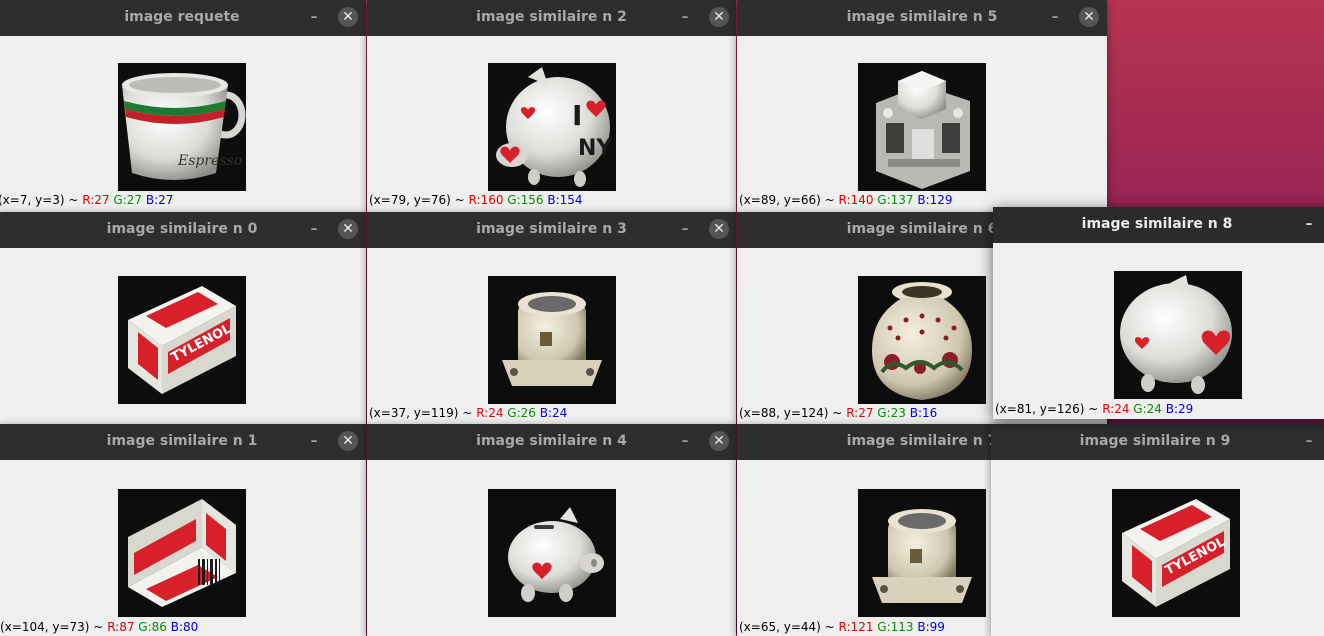 The width and height of the screenshot is (1324, 636). Describe the element at coordinates (486, 200) in the screenshot. I see `pixel-r: R:160` at that location.